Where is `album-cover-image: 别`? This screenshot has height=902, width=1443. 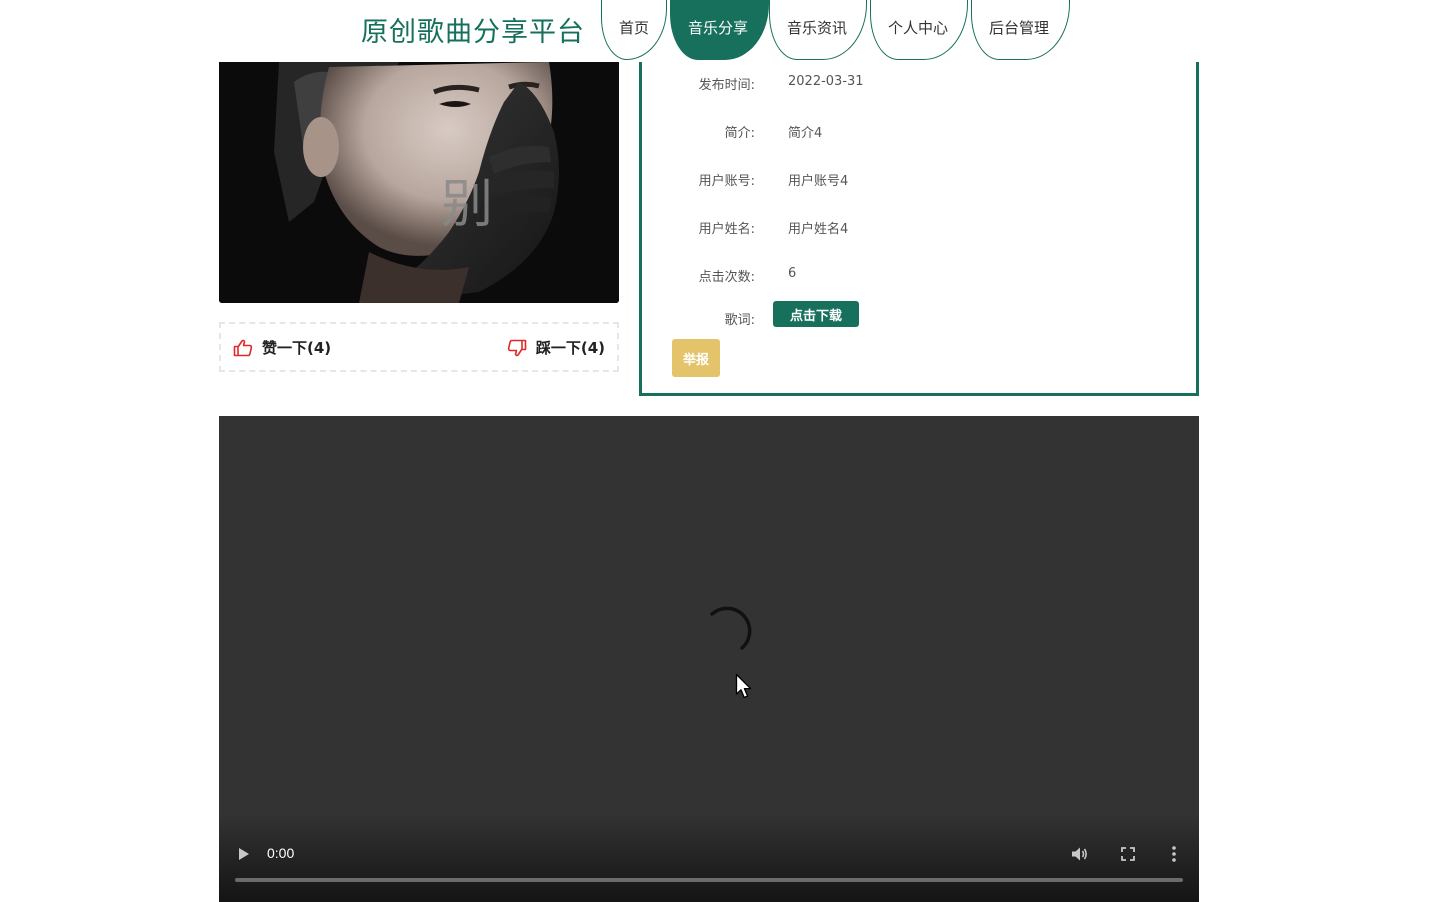
album-cover-image: 别 is located at coordinates (419, 182).